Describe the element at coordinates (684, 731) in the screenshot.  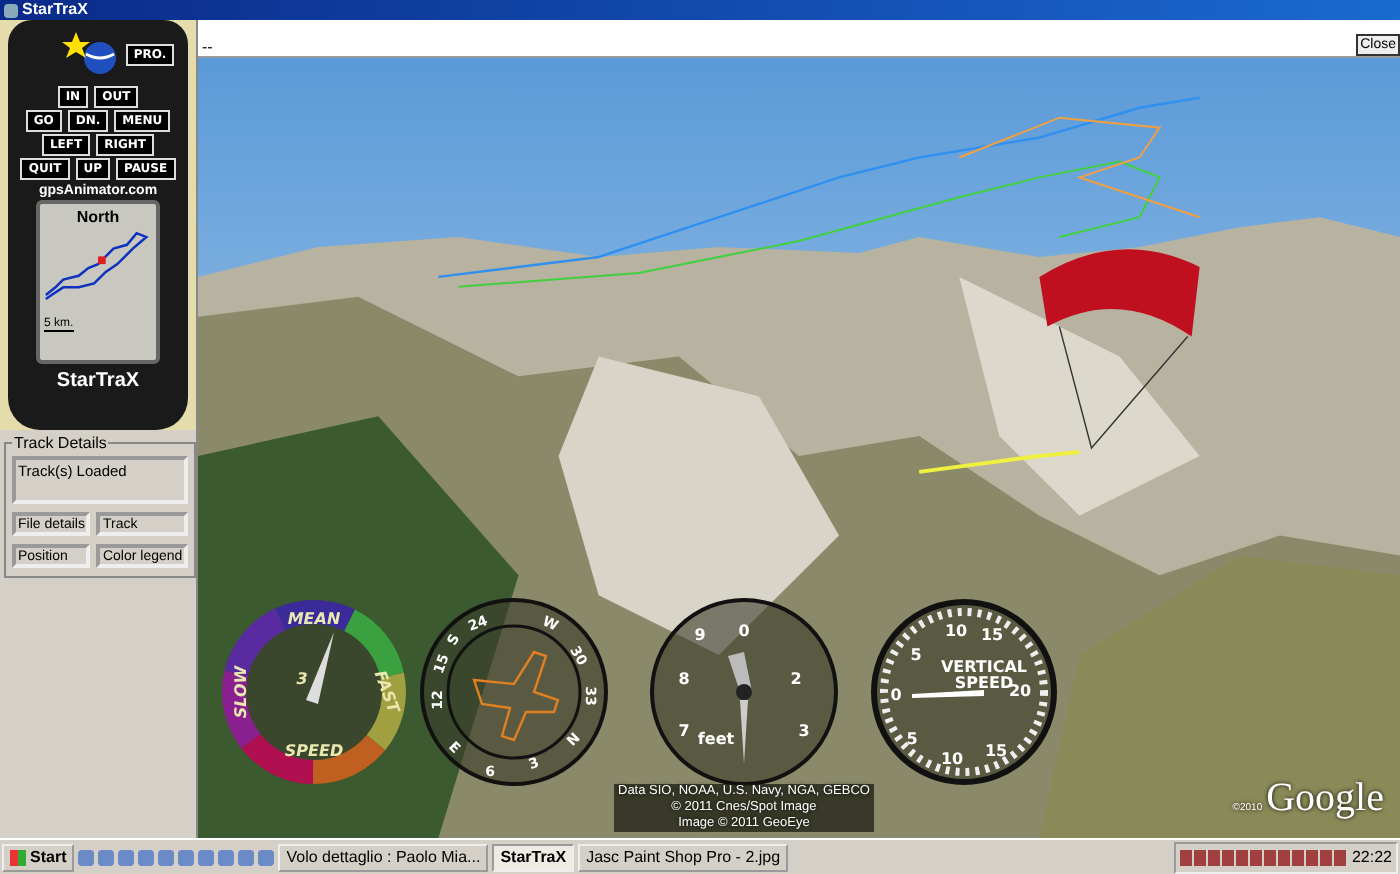
I see `gauge-label: 7` at that location.